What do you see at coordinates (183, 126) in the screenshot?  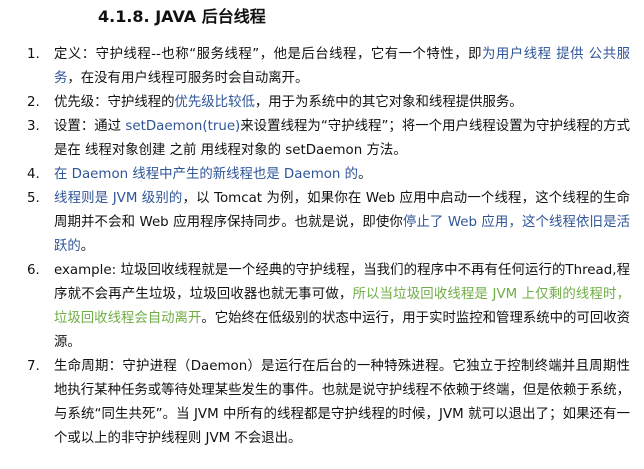 I see `highlighted-text-segment: setDaemon(true)` at bounding box center [183, 126].